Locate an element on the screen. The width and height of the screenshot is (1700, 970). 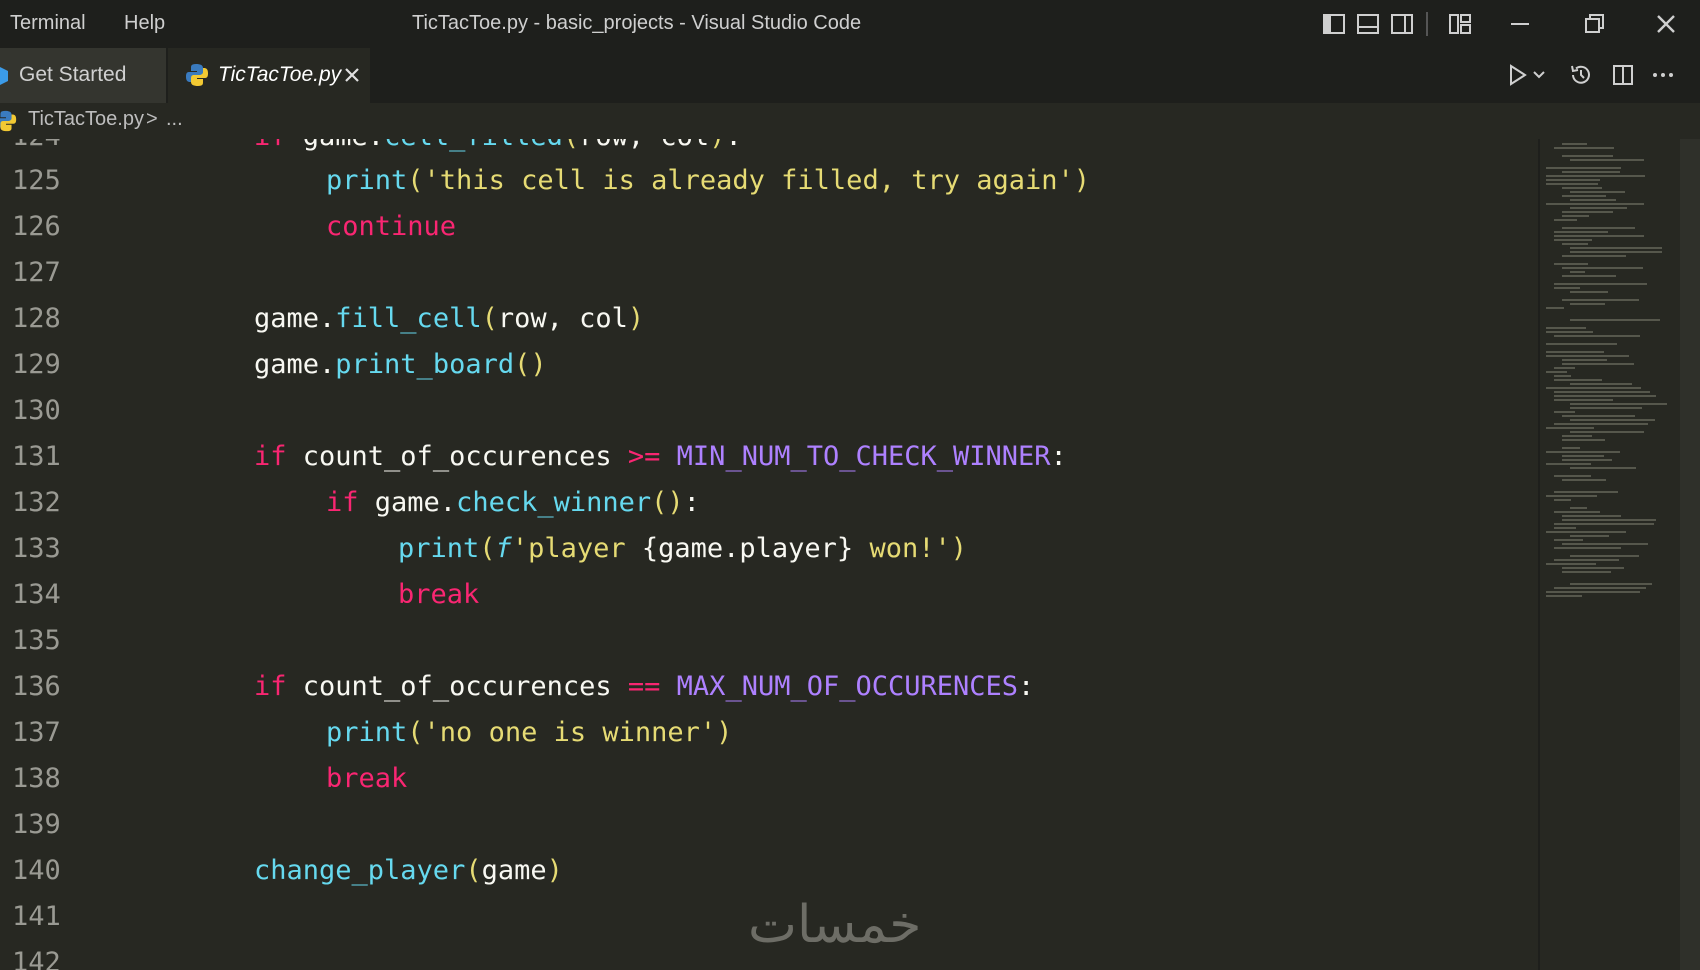
watermark-logo: خمسات is located at coordinates (835, 925).